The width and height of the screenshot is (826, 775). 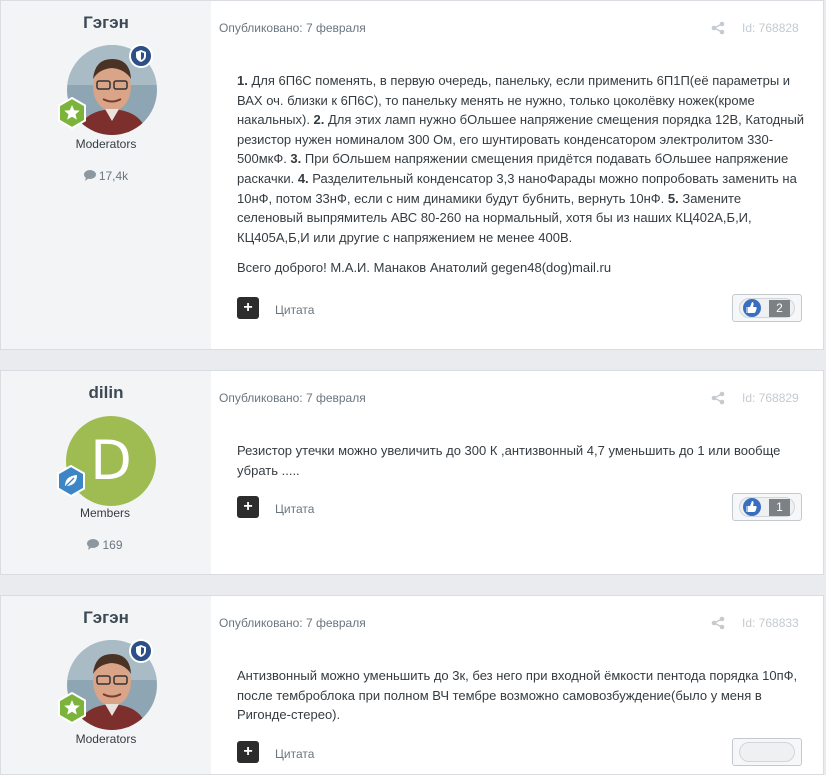 I want to click on post-count: 169, so click(x=105, y=545).